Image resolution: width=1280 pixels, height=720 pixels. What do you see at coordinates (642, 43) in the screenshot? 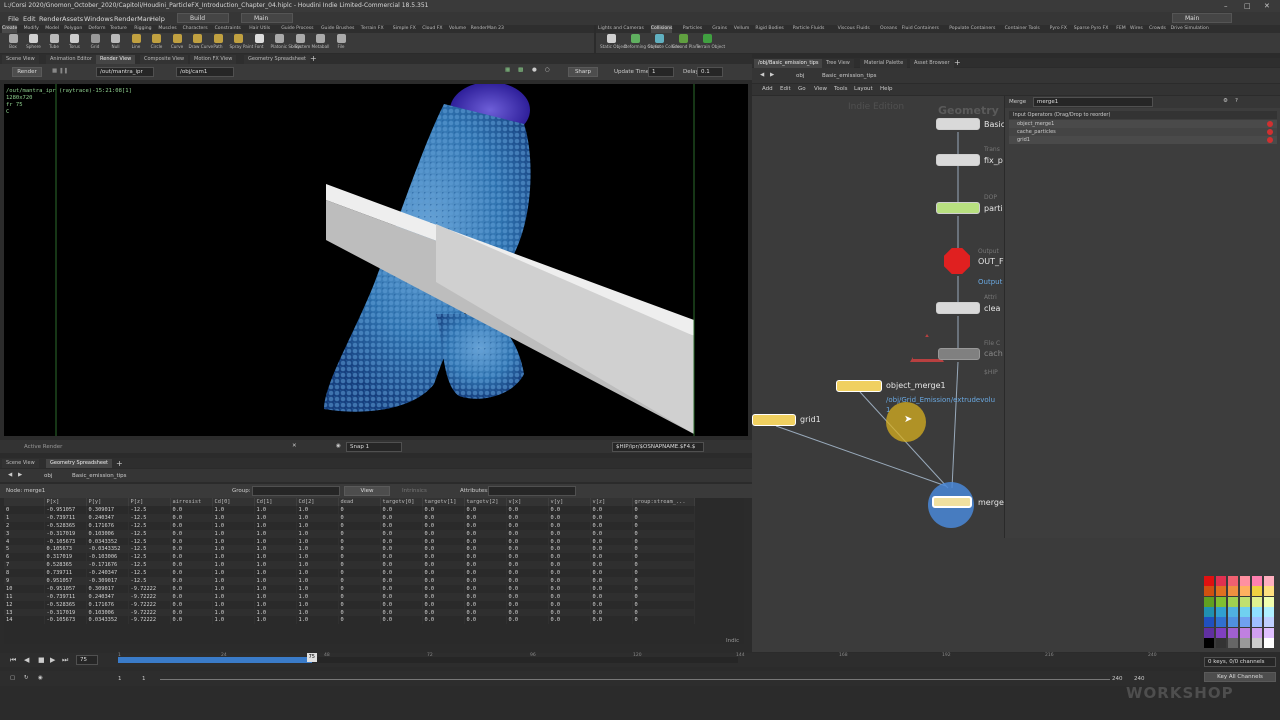
I see `shelf-tool: Deforming Object` at bounding box center [642, 43].